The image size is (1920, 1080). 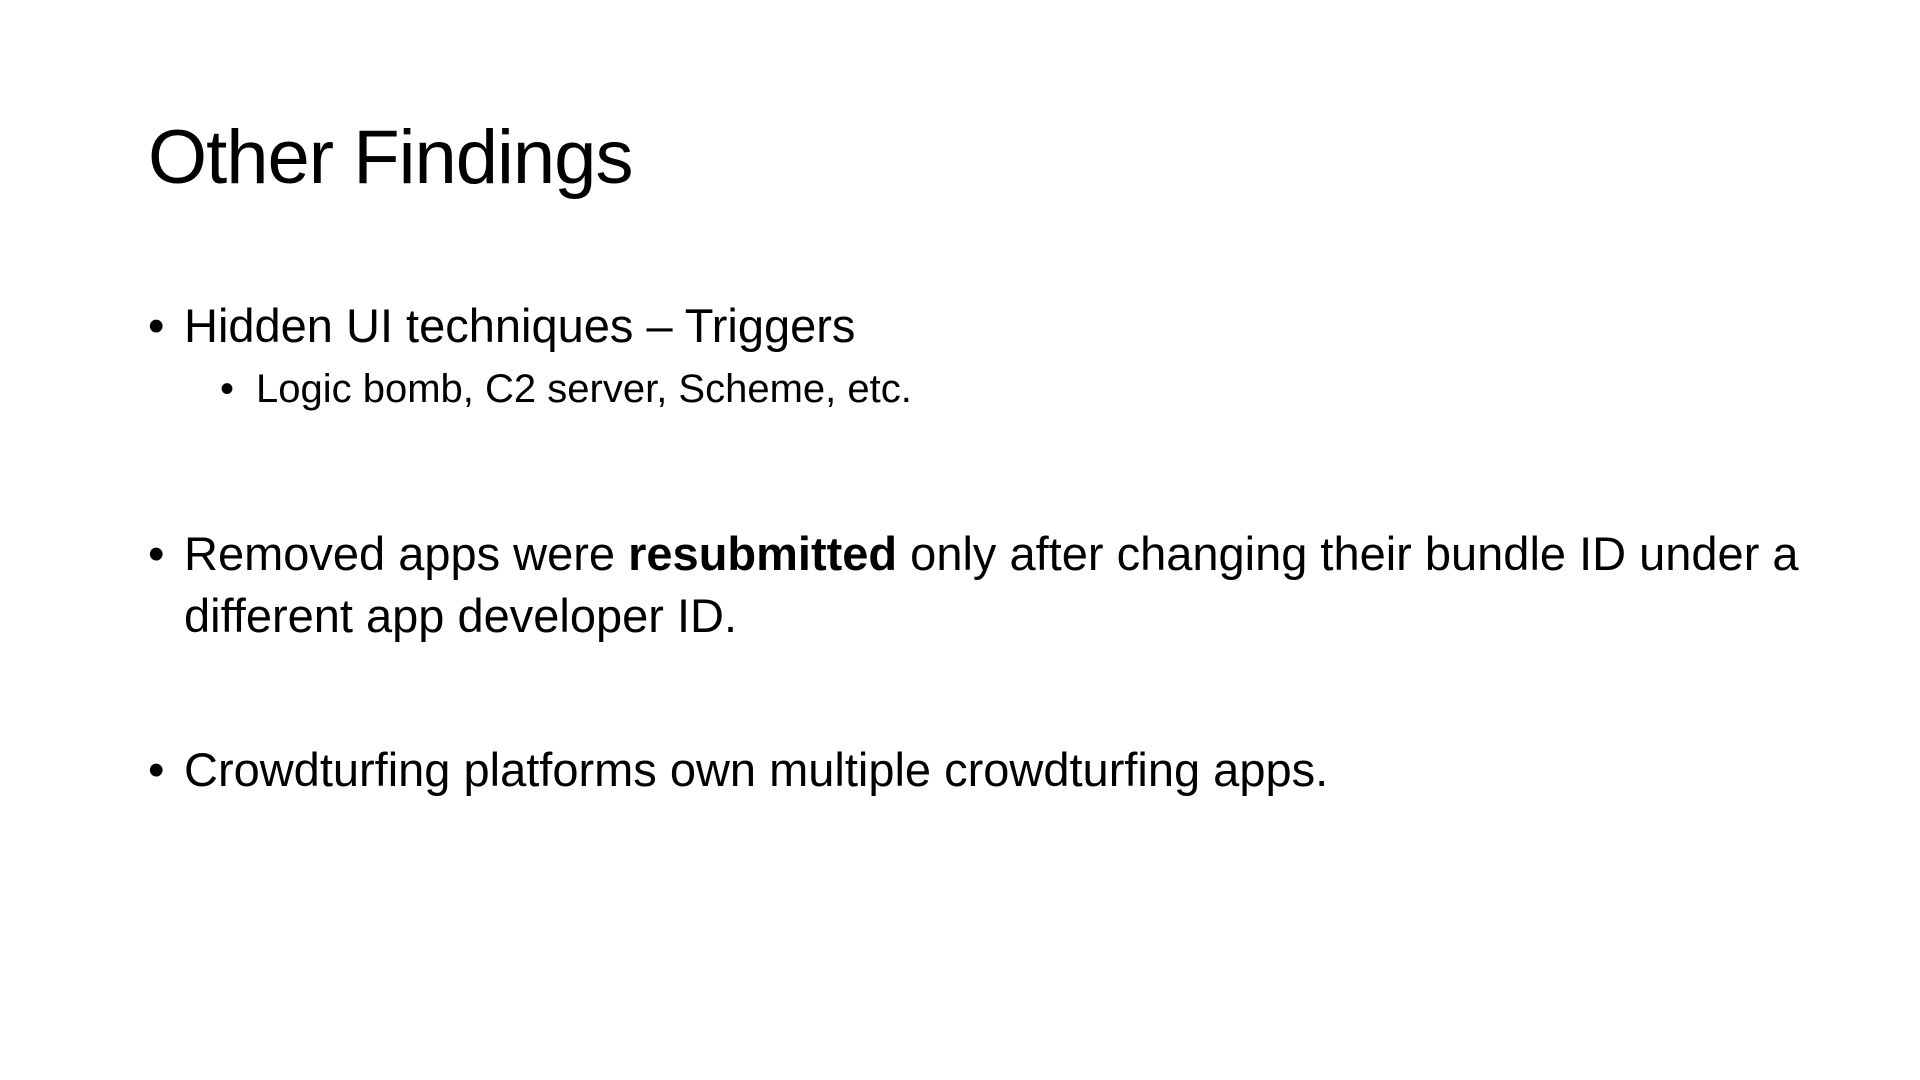 I want to click on sub-bullet-text: Logic bomb, C2 server, Scheme, etc., so click(x=584, y=389).